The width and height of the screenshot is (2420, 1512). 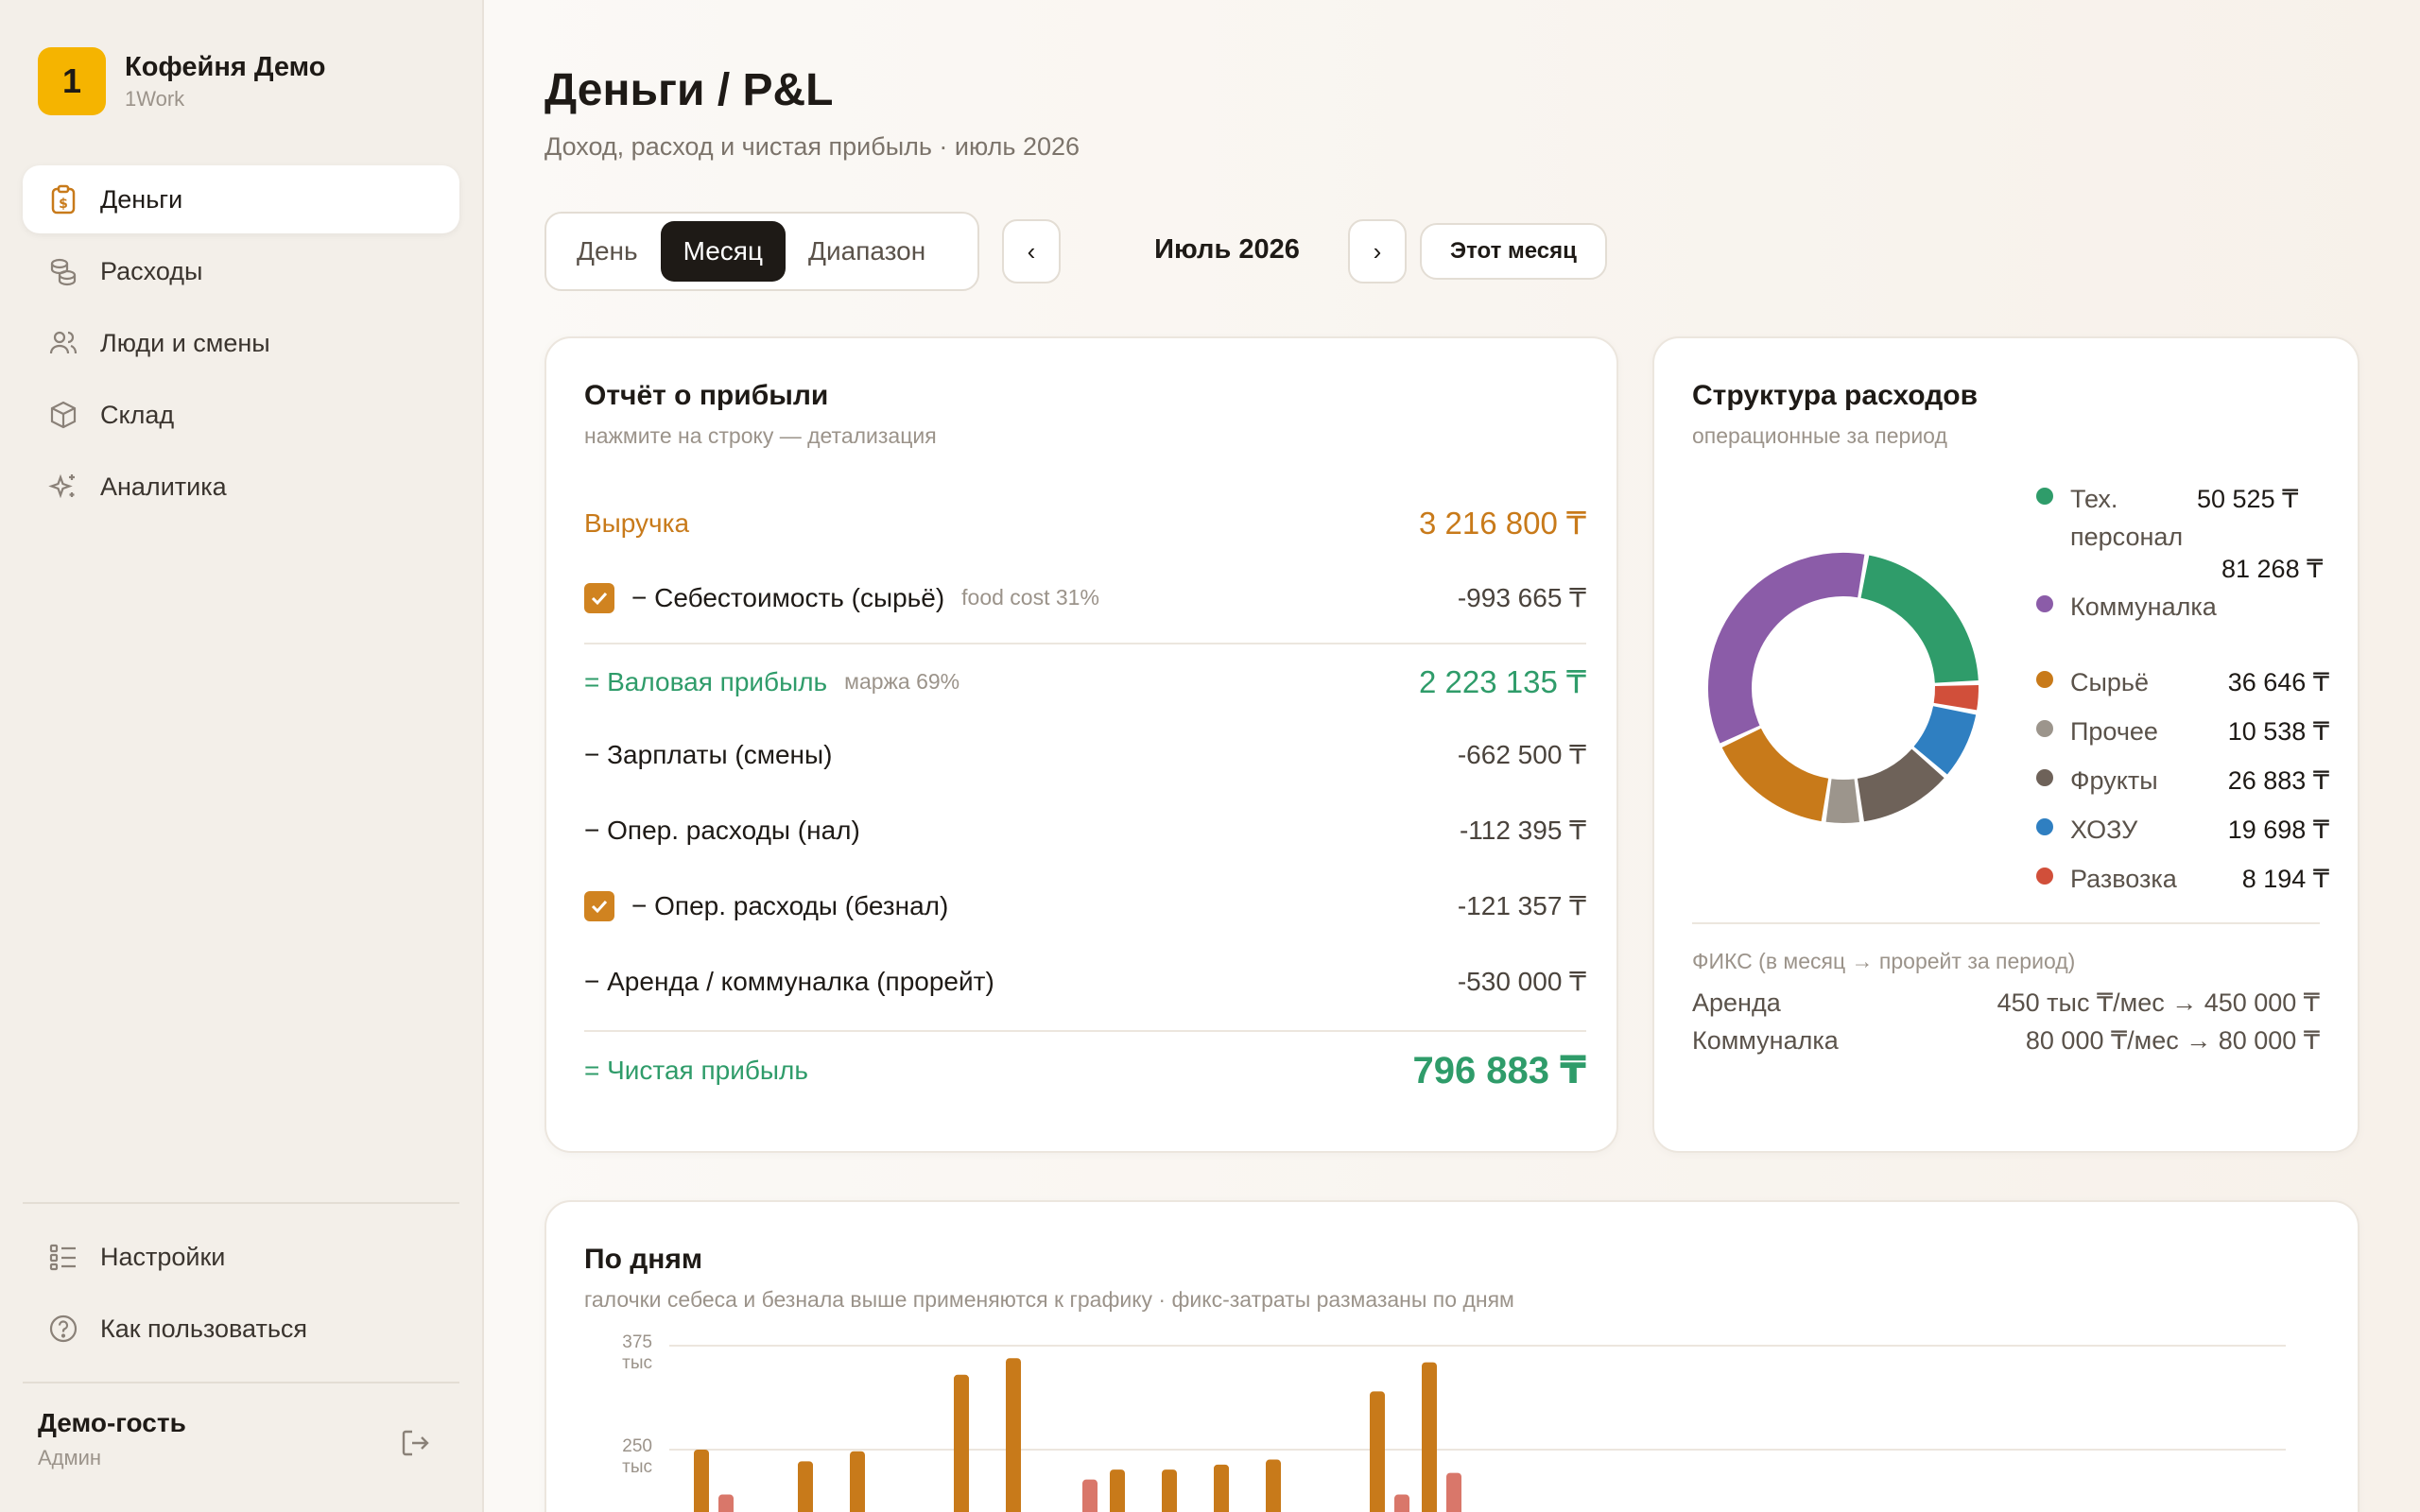 What do you see at coordinates (2143, 607) in the screenshot?
I see `legend-name: Коммуналка` at bounding box center [2143, 607].